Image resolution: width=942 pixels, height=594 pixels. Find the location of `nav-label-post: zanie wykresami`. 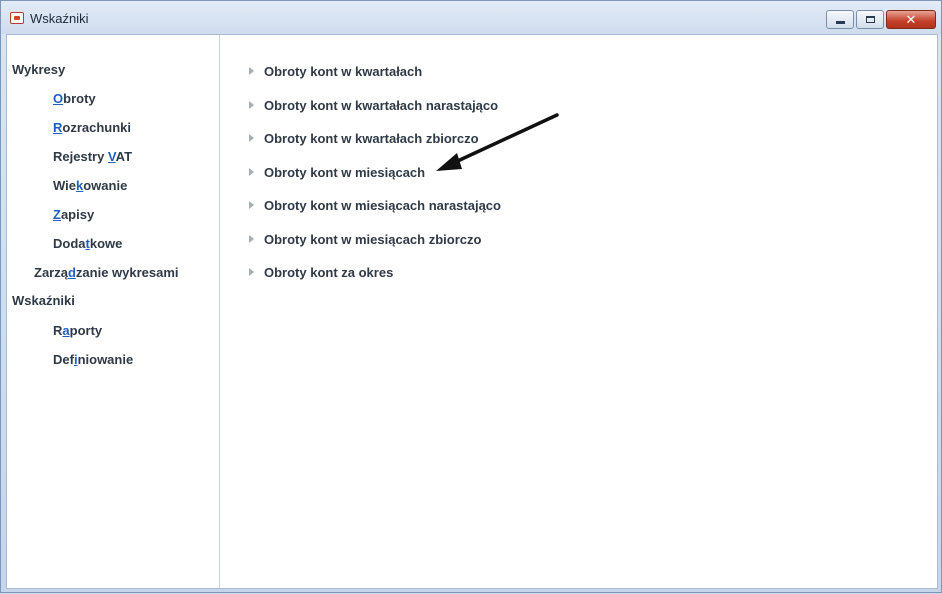

nav-label-post: zanie wykresami is located at coordinates (127, 272).